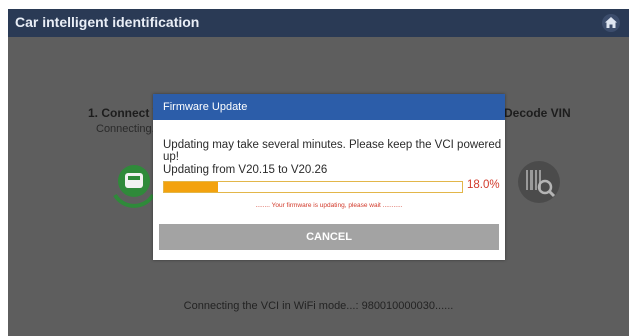 The image size is (638, 336). What do you see at coordinates (611, 23) in the screenshot?
I see `home-icon` at bounding box center [611, 23].